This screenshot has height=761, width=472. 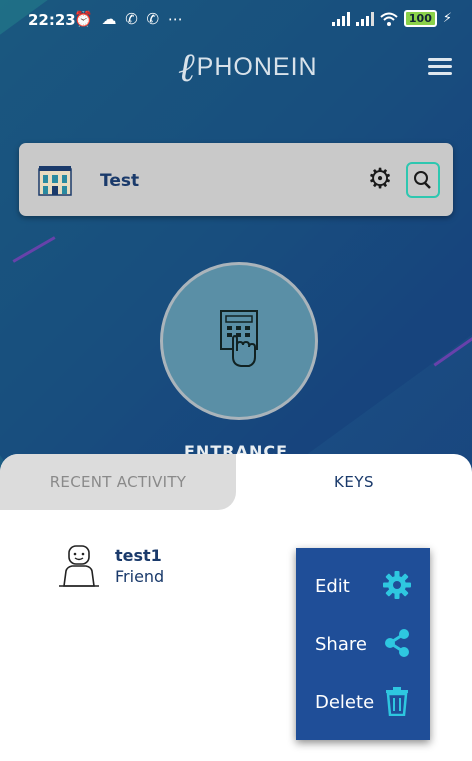 I want to click on hamburger-menu-icon, so click(x=440, y=67).